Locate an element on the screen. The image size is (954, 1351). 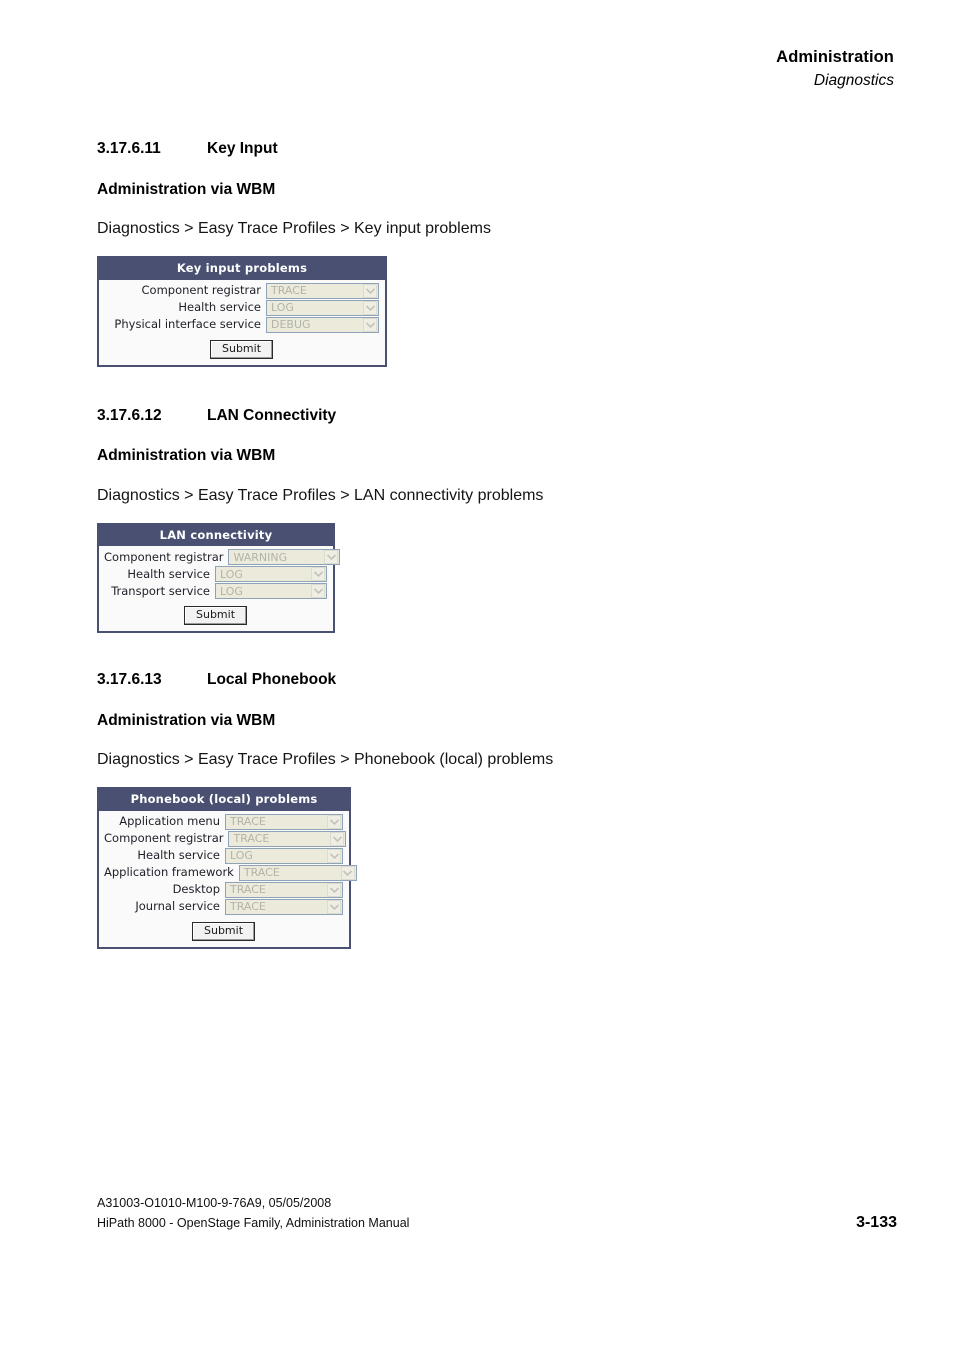
wbm-row-label: Physical interface service is located at coordinates (187, 324).